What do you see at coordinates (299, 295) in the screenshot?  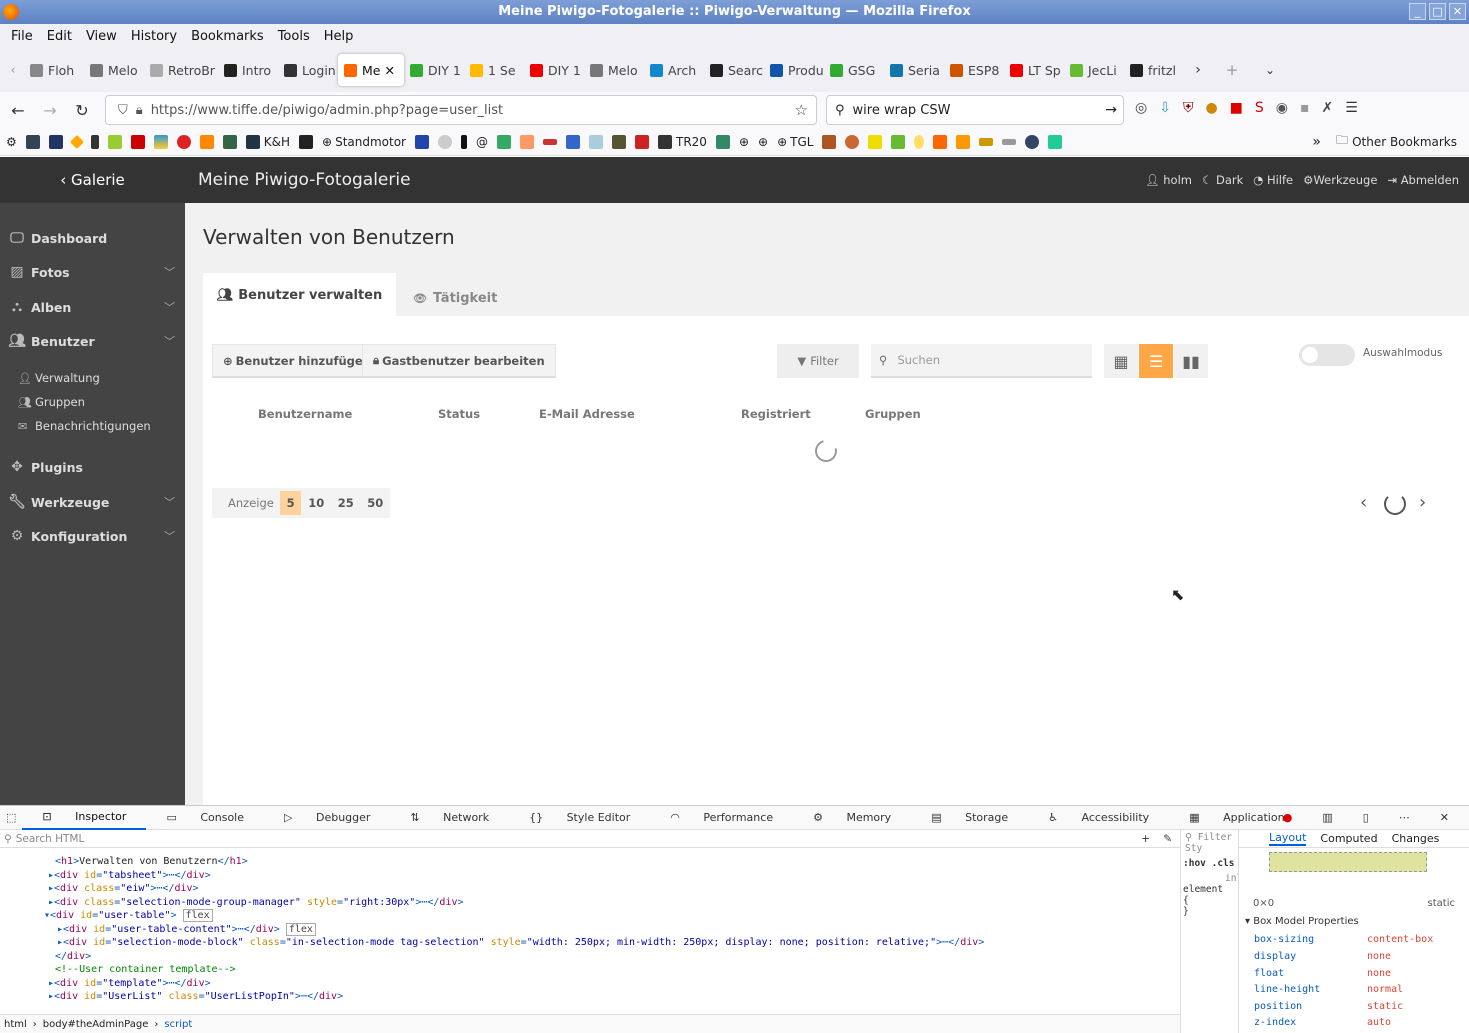 I see `tab-benutzer-verwalten: 👥︎ Benutzer verwalten` at bounding box center [299, 295].